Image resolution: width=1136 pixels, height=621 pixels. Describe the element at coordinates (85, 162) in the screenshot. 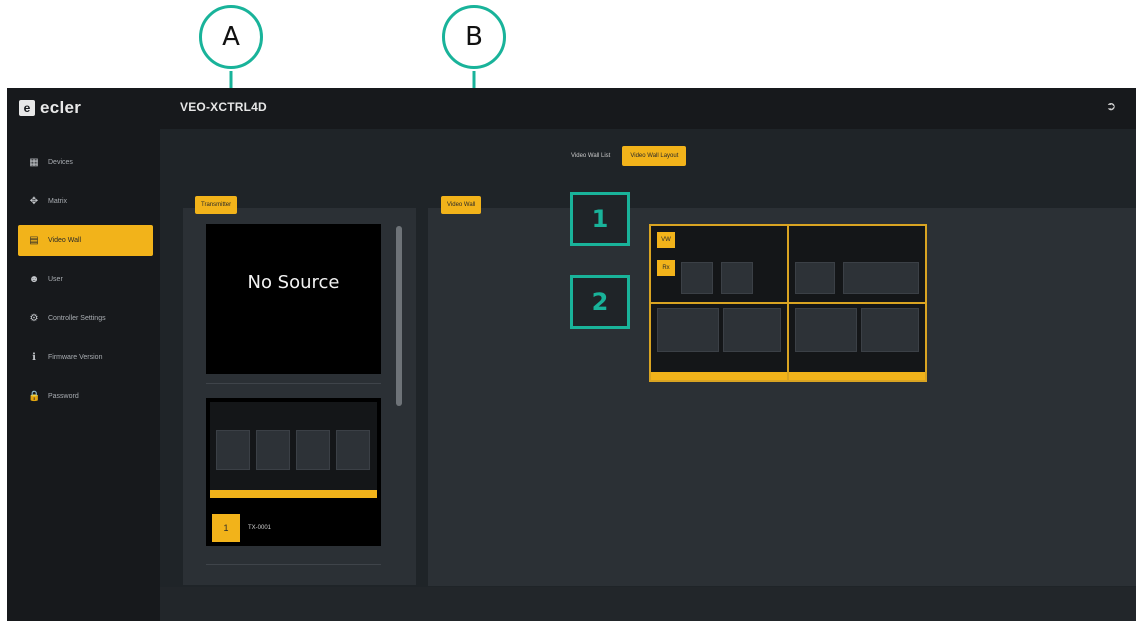

I see `sidebar-item-devices: ▦ Devices` at that location.